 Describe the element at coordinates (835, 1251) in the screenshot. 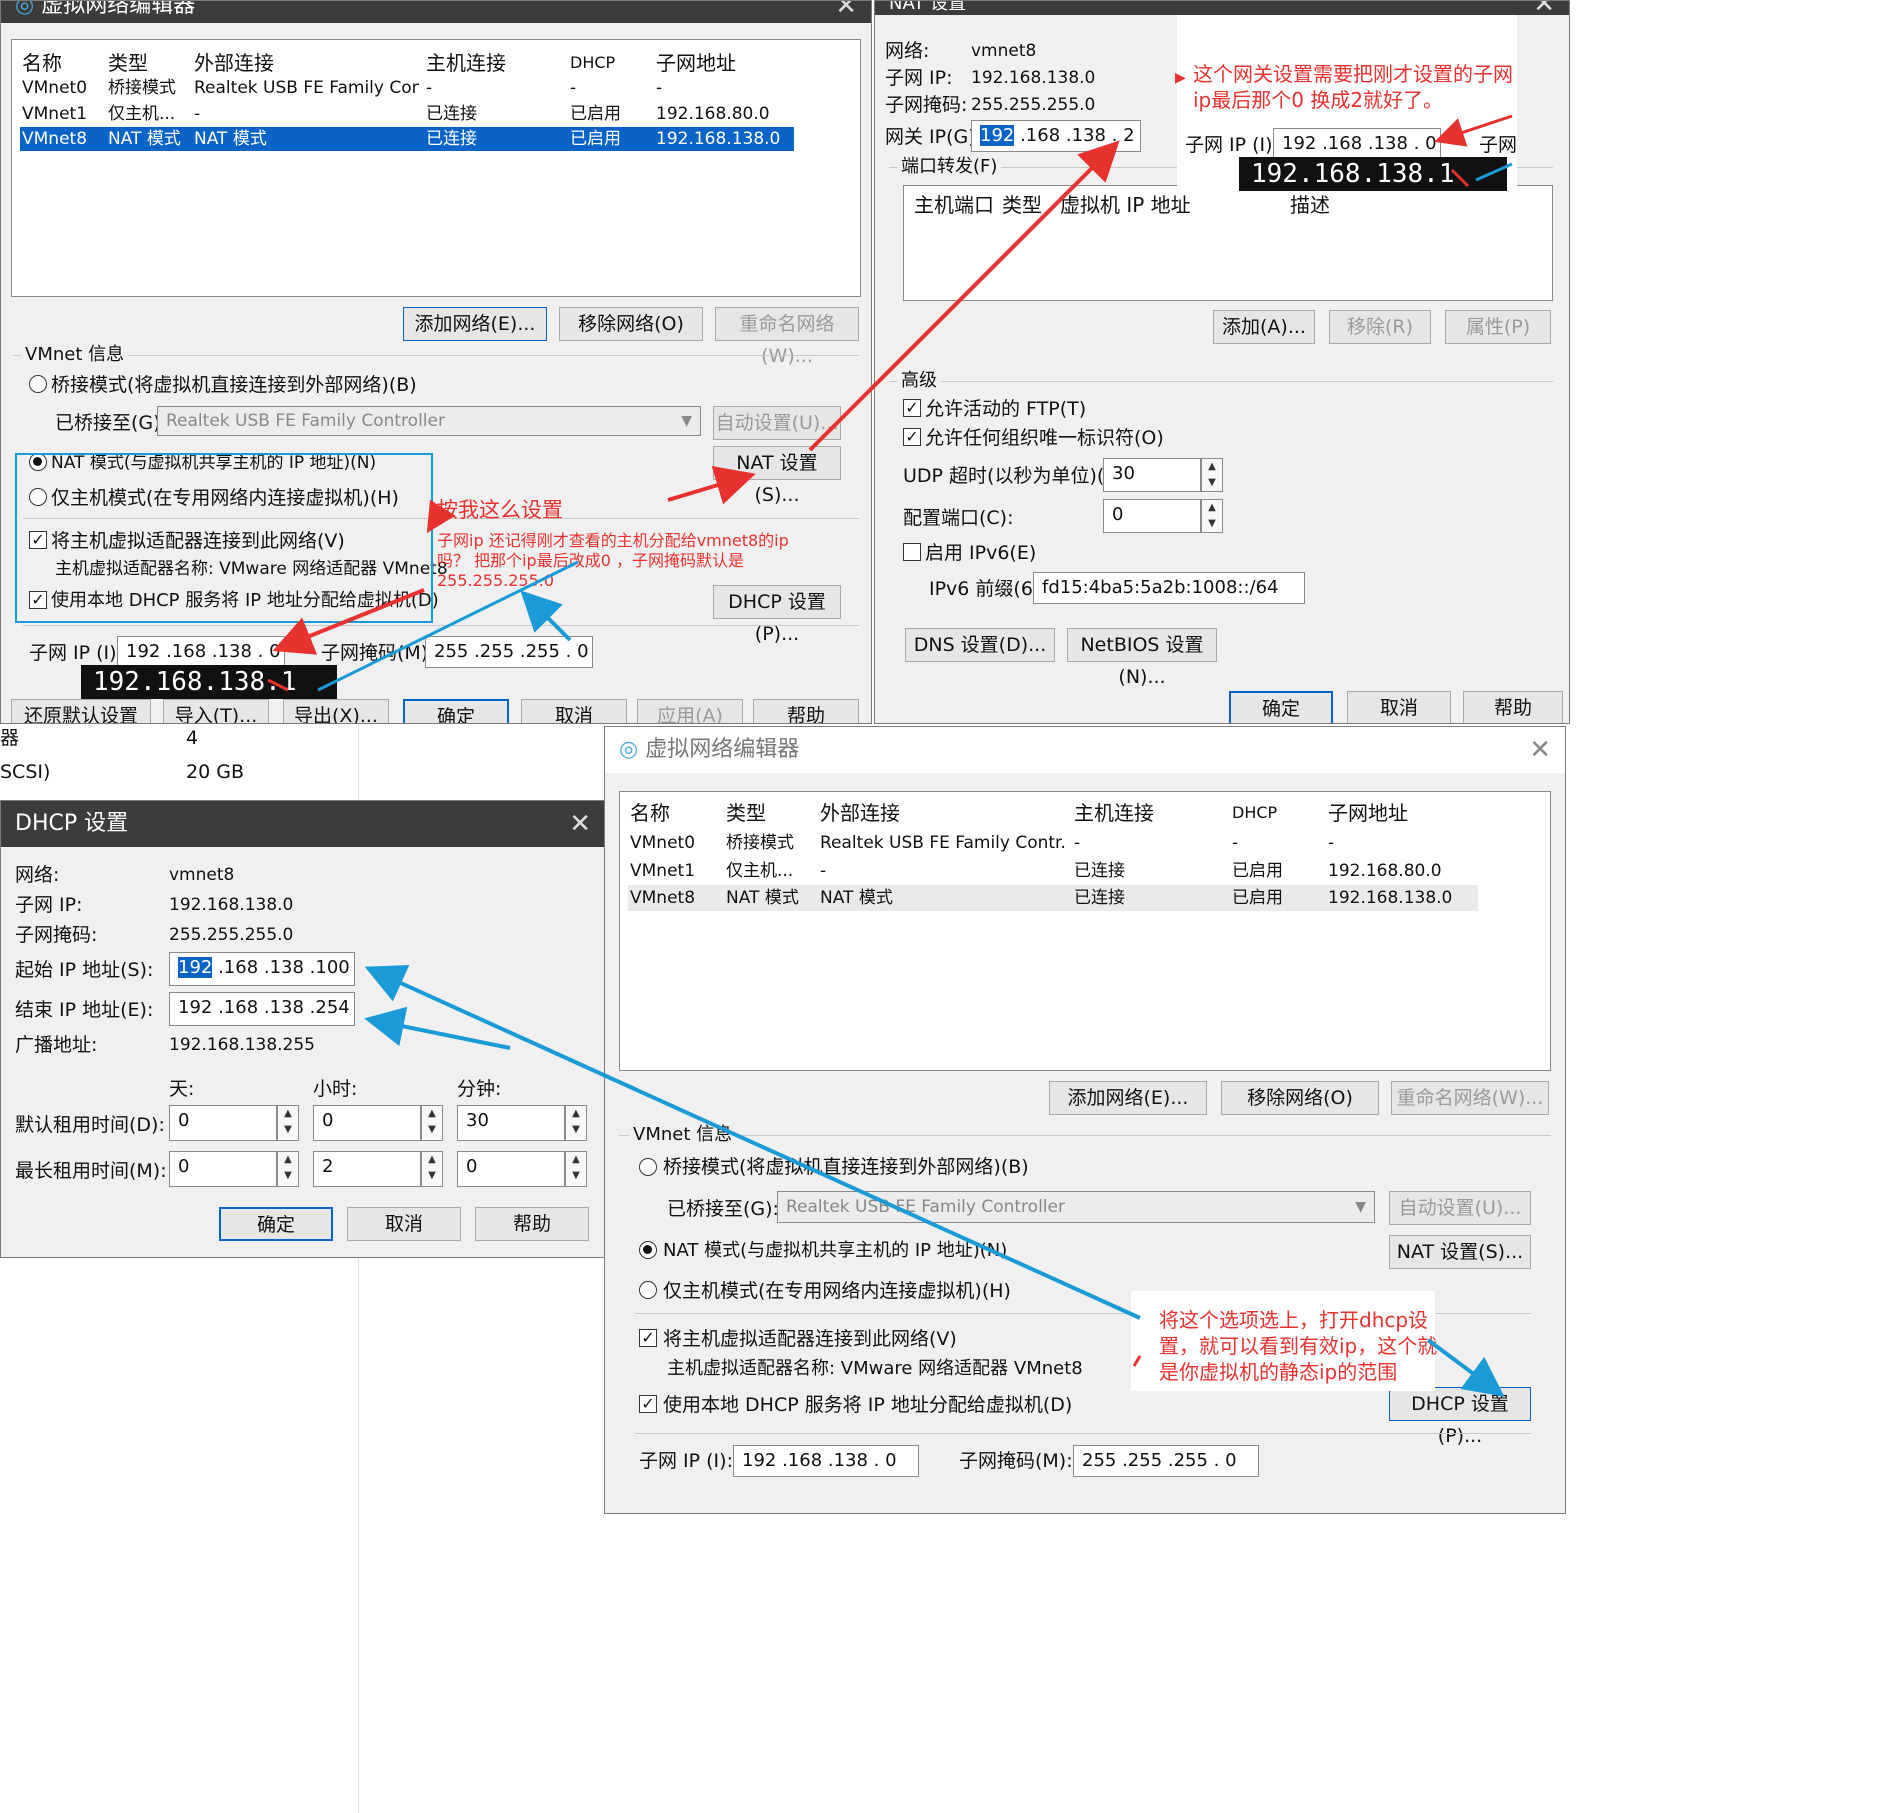

I see `nat-mode-label: NAT 模式(与虚拟机共享主机的 IP 地址)(N)` at that location.